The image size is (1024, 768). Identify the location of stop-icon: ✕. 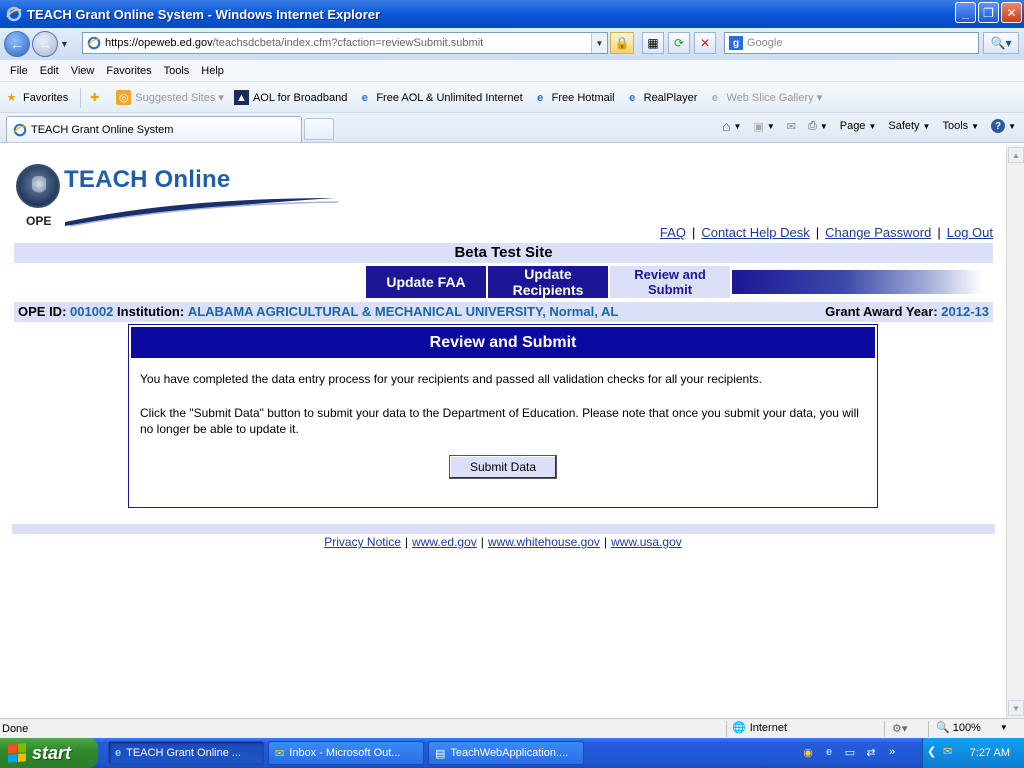
(705, 43).